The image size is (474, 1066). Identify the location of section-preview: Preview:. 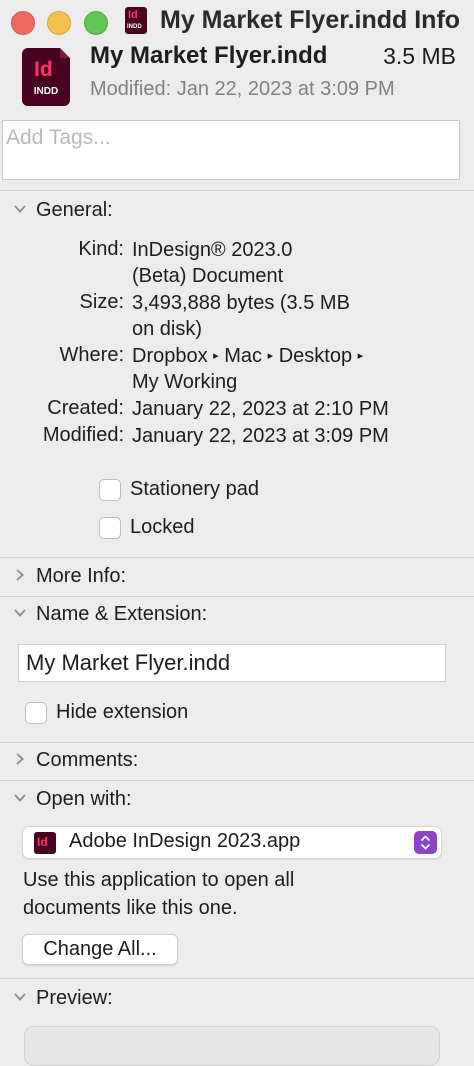
(237, 1000).